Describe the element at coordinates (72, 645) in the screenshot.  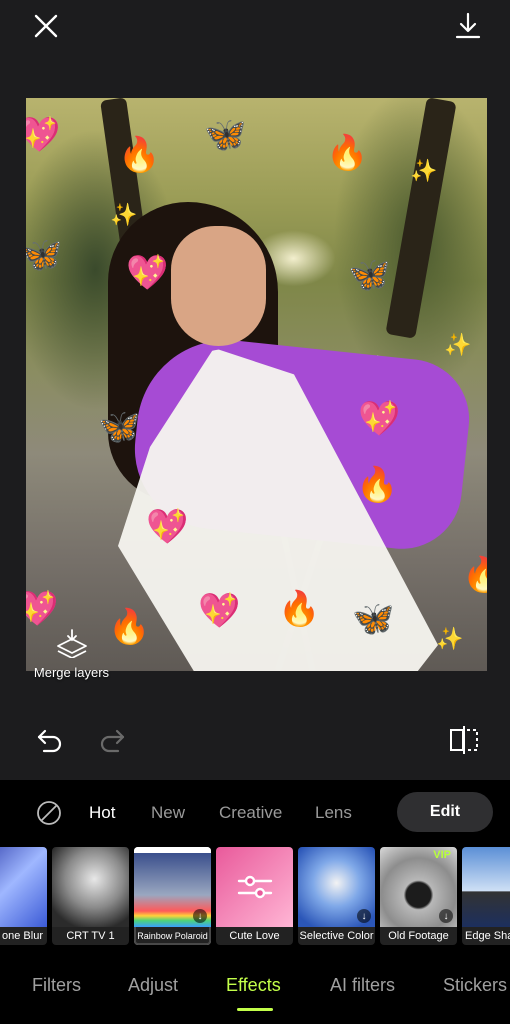
I see `merge-layers-icon` at that location.